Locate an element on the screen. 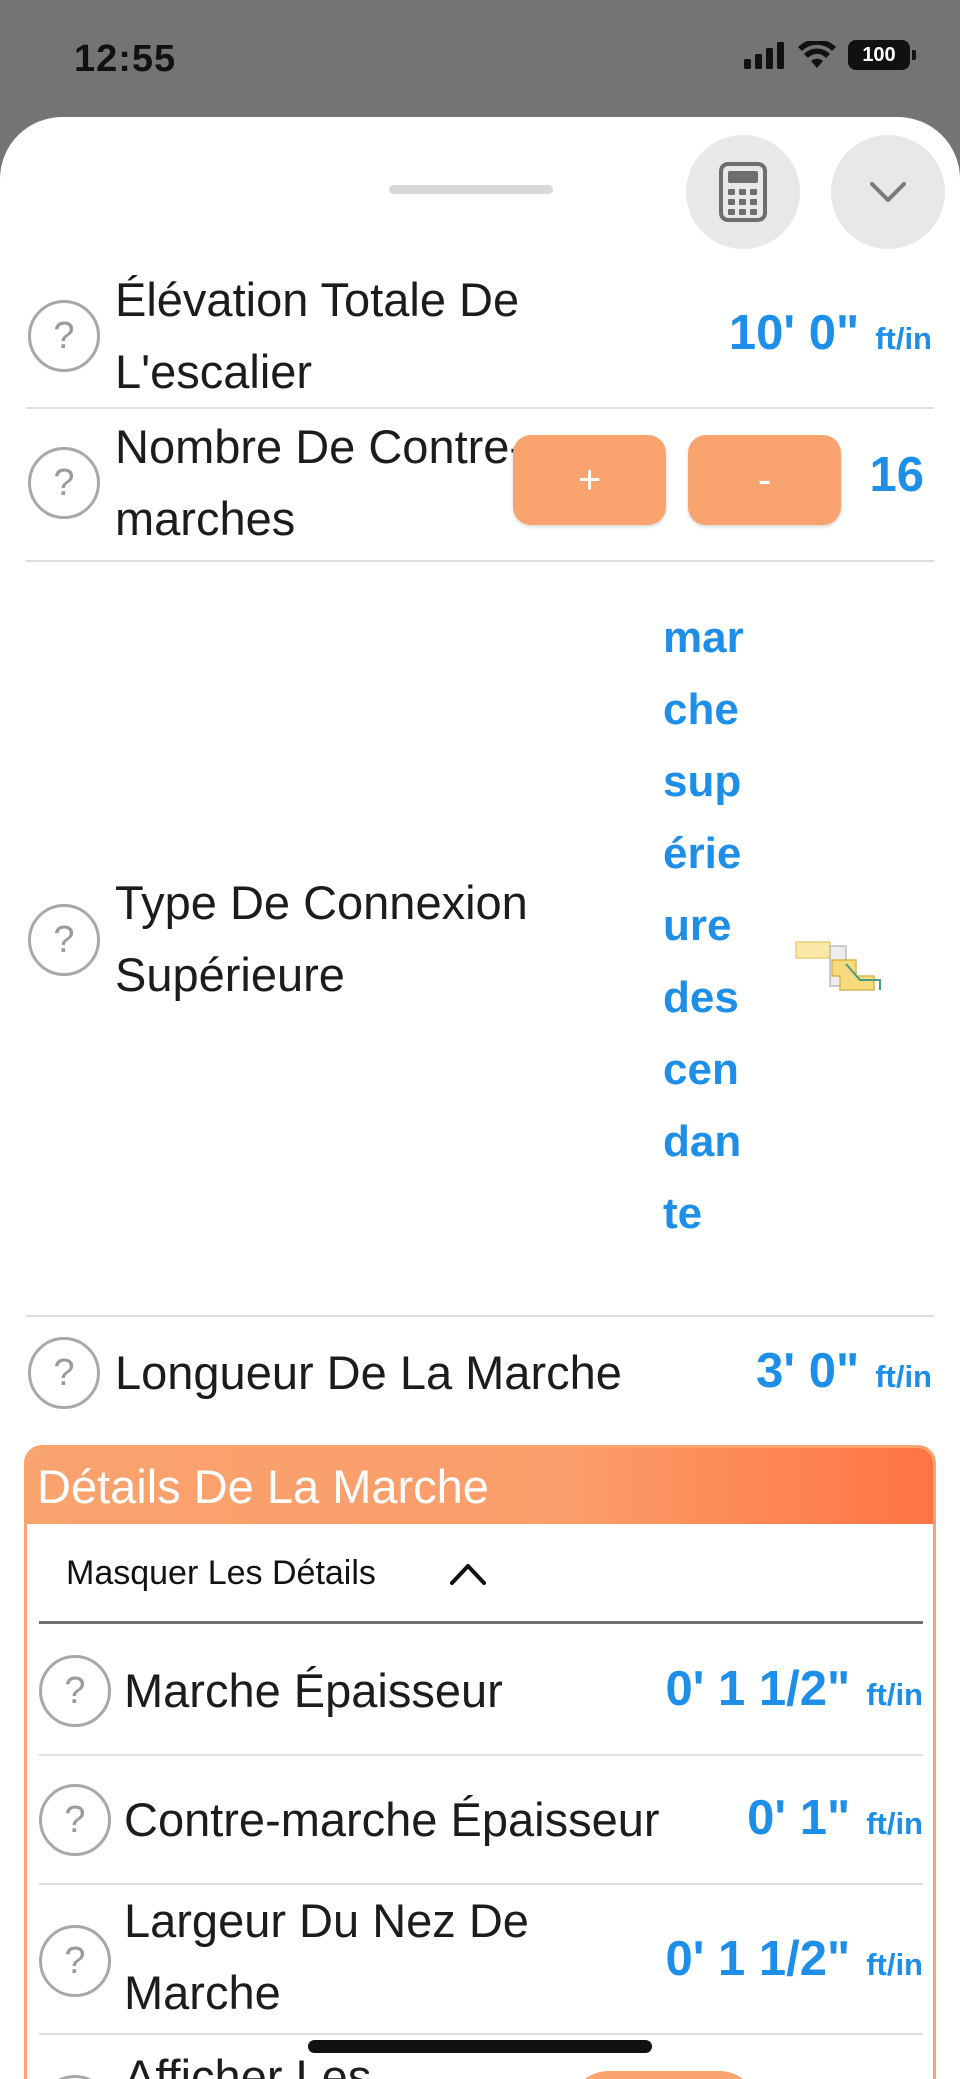 Image resolution: width=960 pixels, height=2079 pixels. calculator-button is located at coordinates (743, 192).